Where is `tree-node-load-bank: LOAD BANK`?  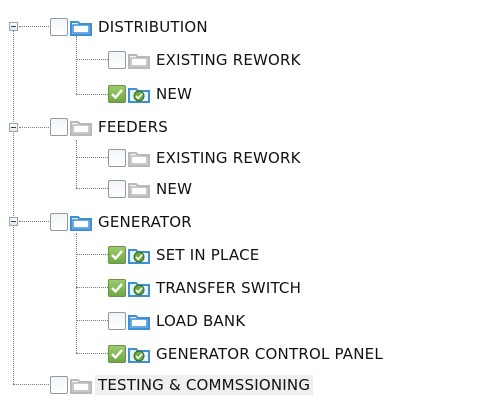
tree-node-load-bank: LOAD BANK is located at coordinates (176, 320).